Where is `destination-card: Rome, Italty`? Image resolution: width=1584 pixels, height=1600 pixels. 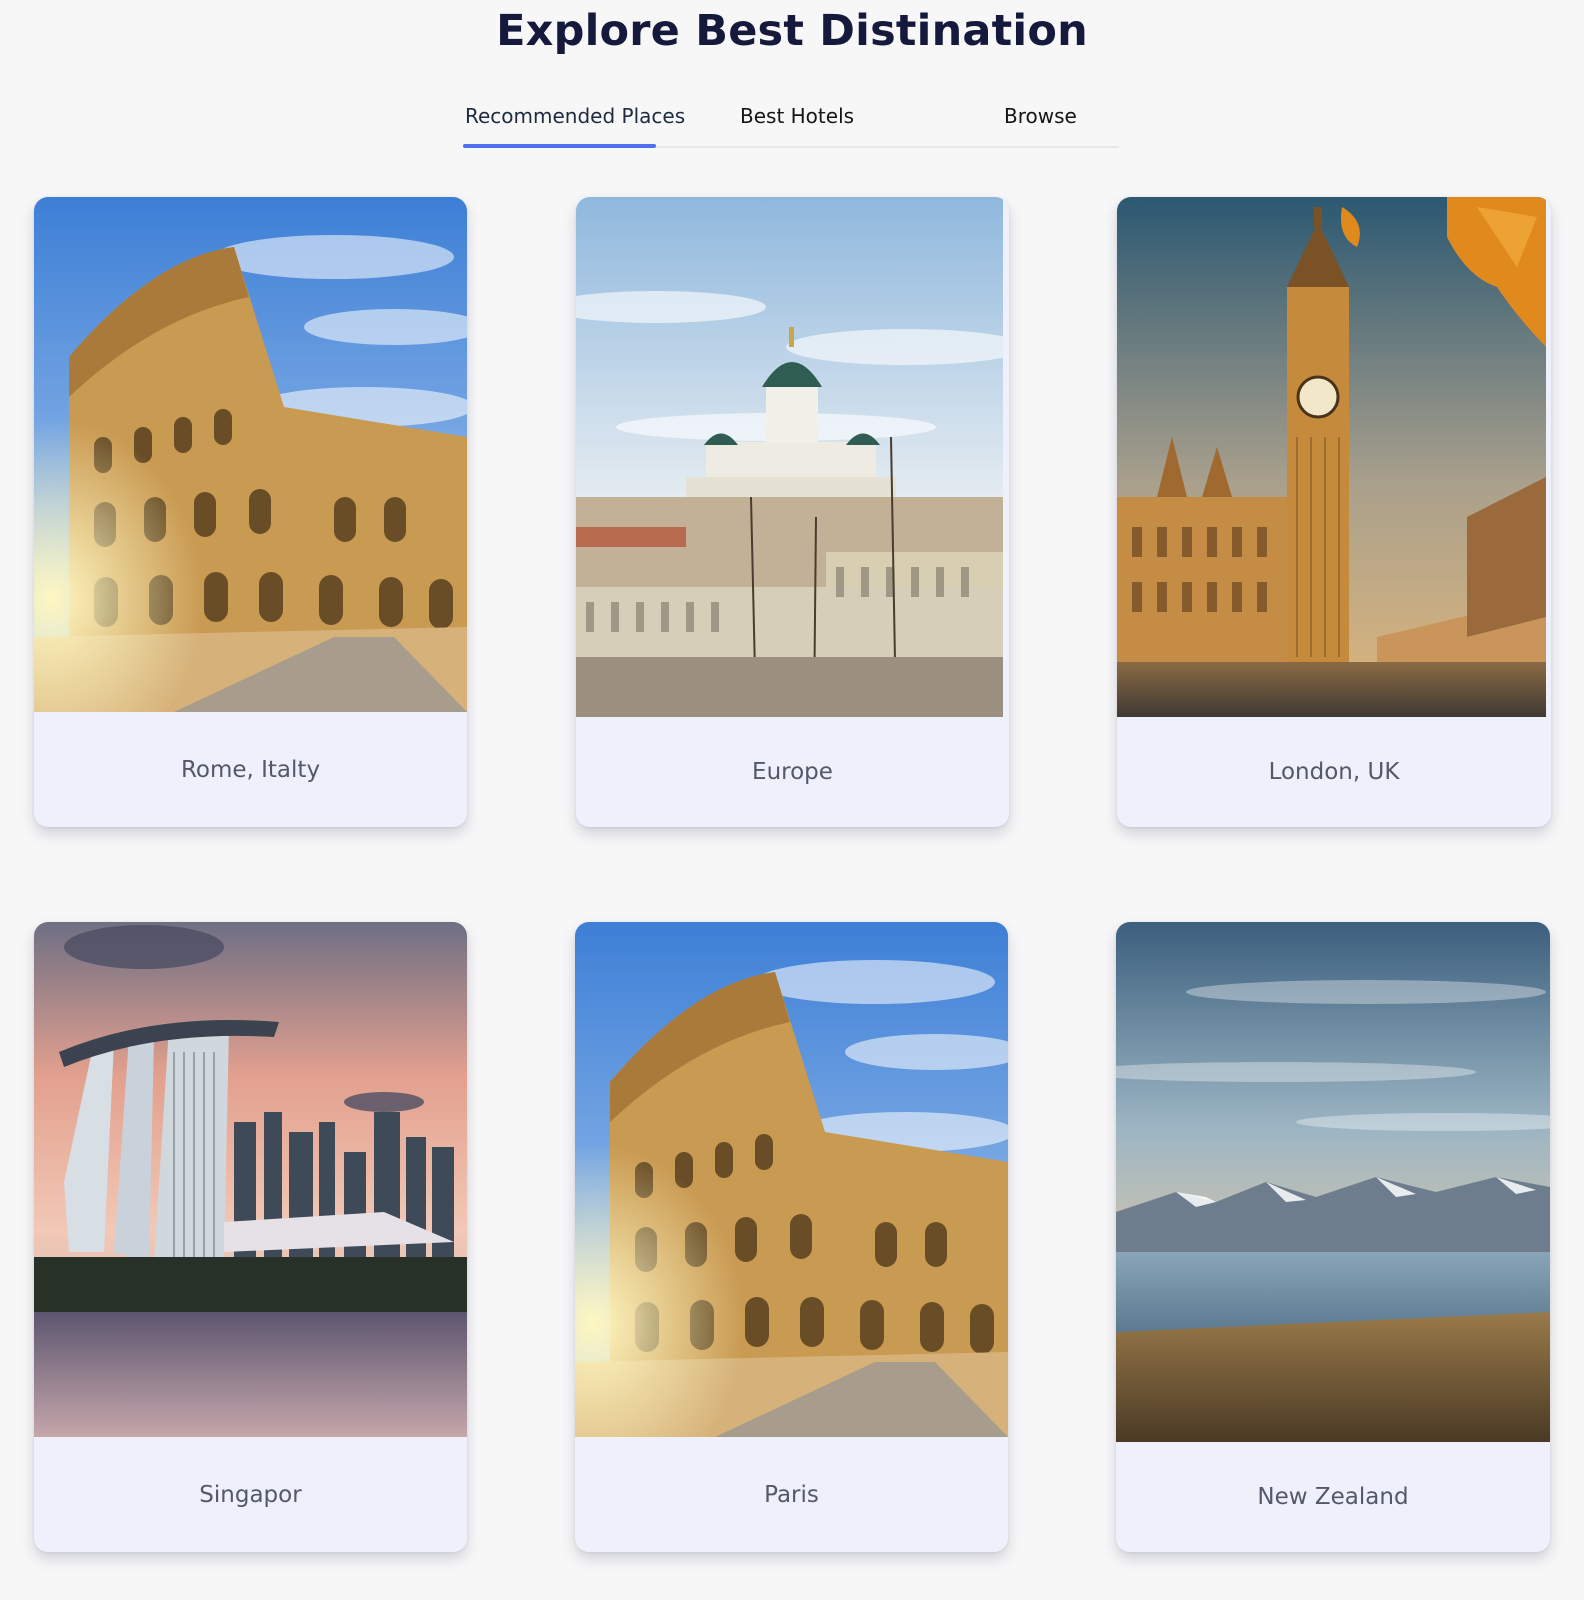 destination-card: Rome, Italty is located at coordinates (250, 512).